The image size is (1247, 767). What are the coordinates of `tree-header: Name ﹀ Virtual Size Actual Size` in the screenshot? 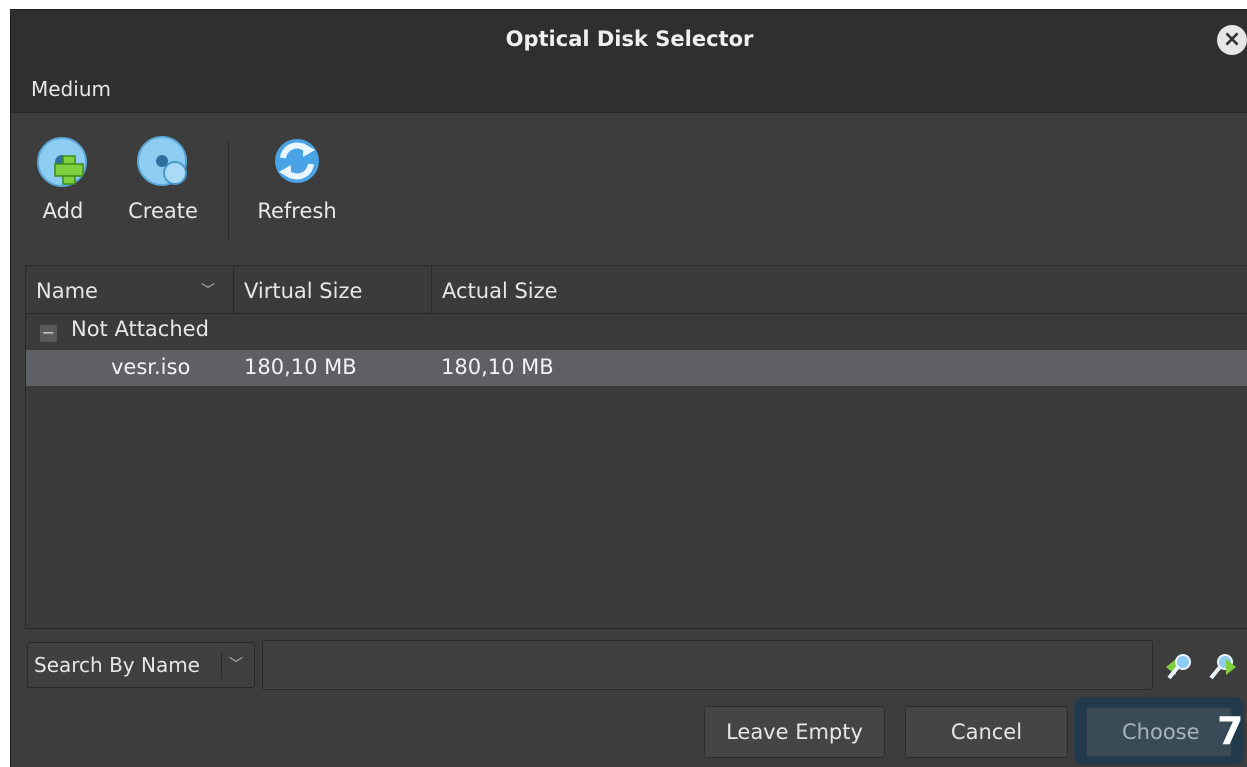 It's located at (636, 290).